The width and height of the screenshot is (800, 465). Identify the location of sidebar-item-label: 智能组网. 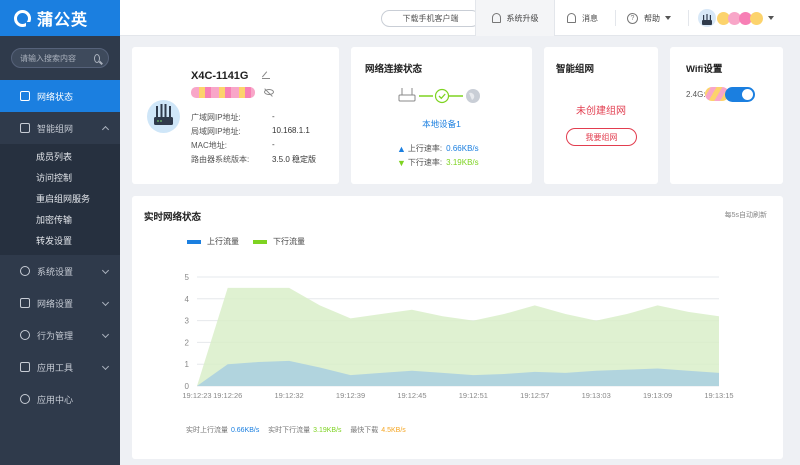
(55, 128).